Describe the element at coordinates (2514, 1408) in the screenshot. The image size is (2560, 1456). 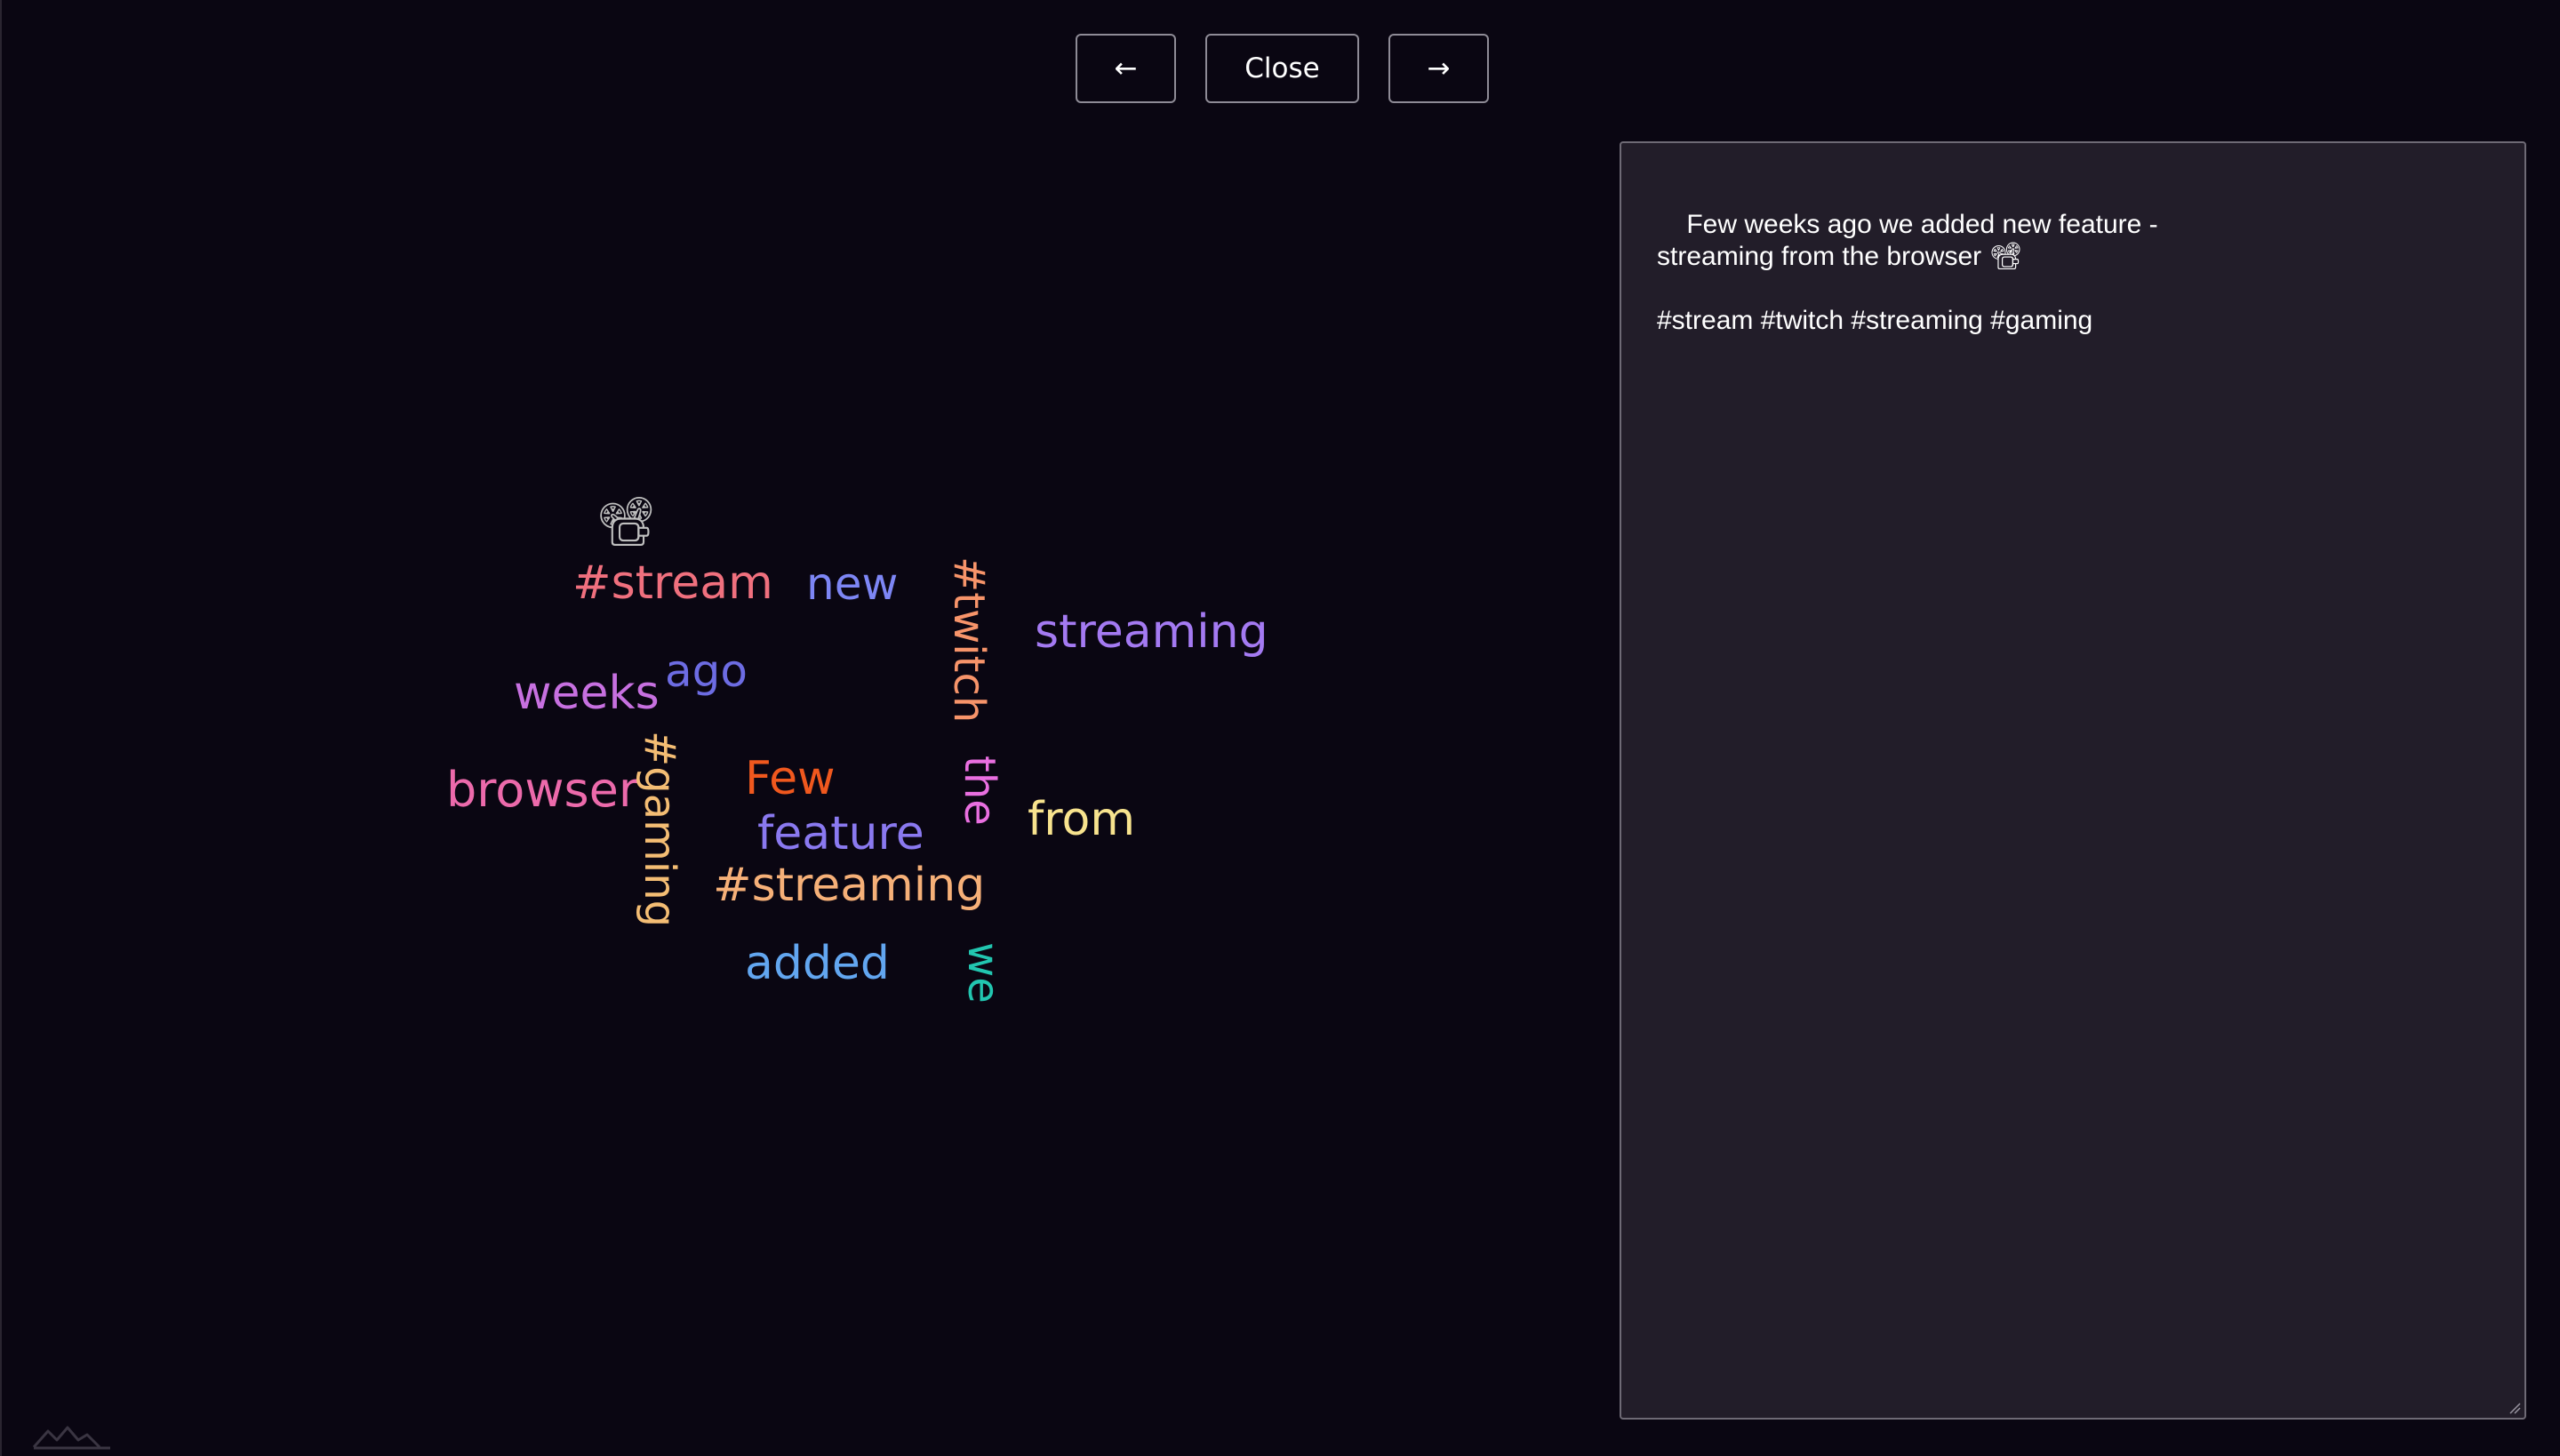
I see `resize-handle-icon` at that location.